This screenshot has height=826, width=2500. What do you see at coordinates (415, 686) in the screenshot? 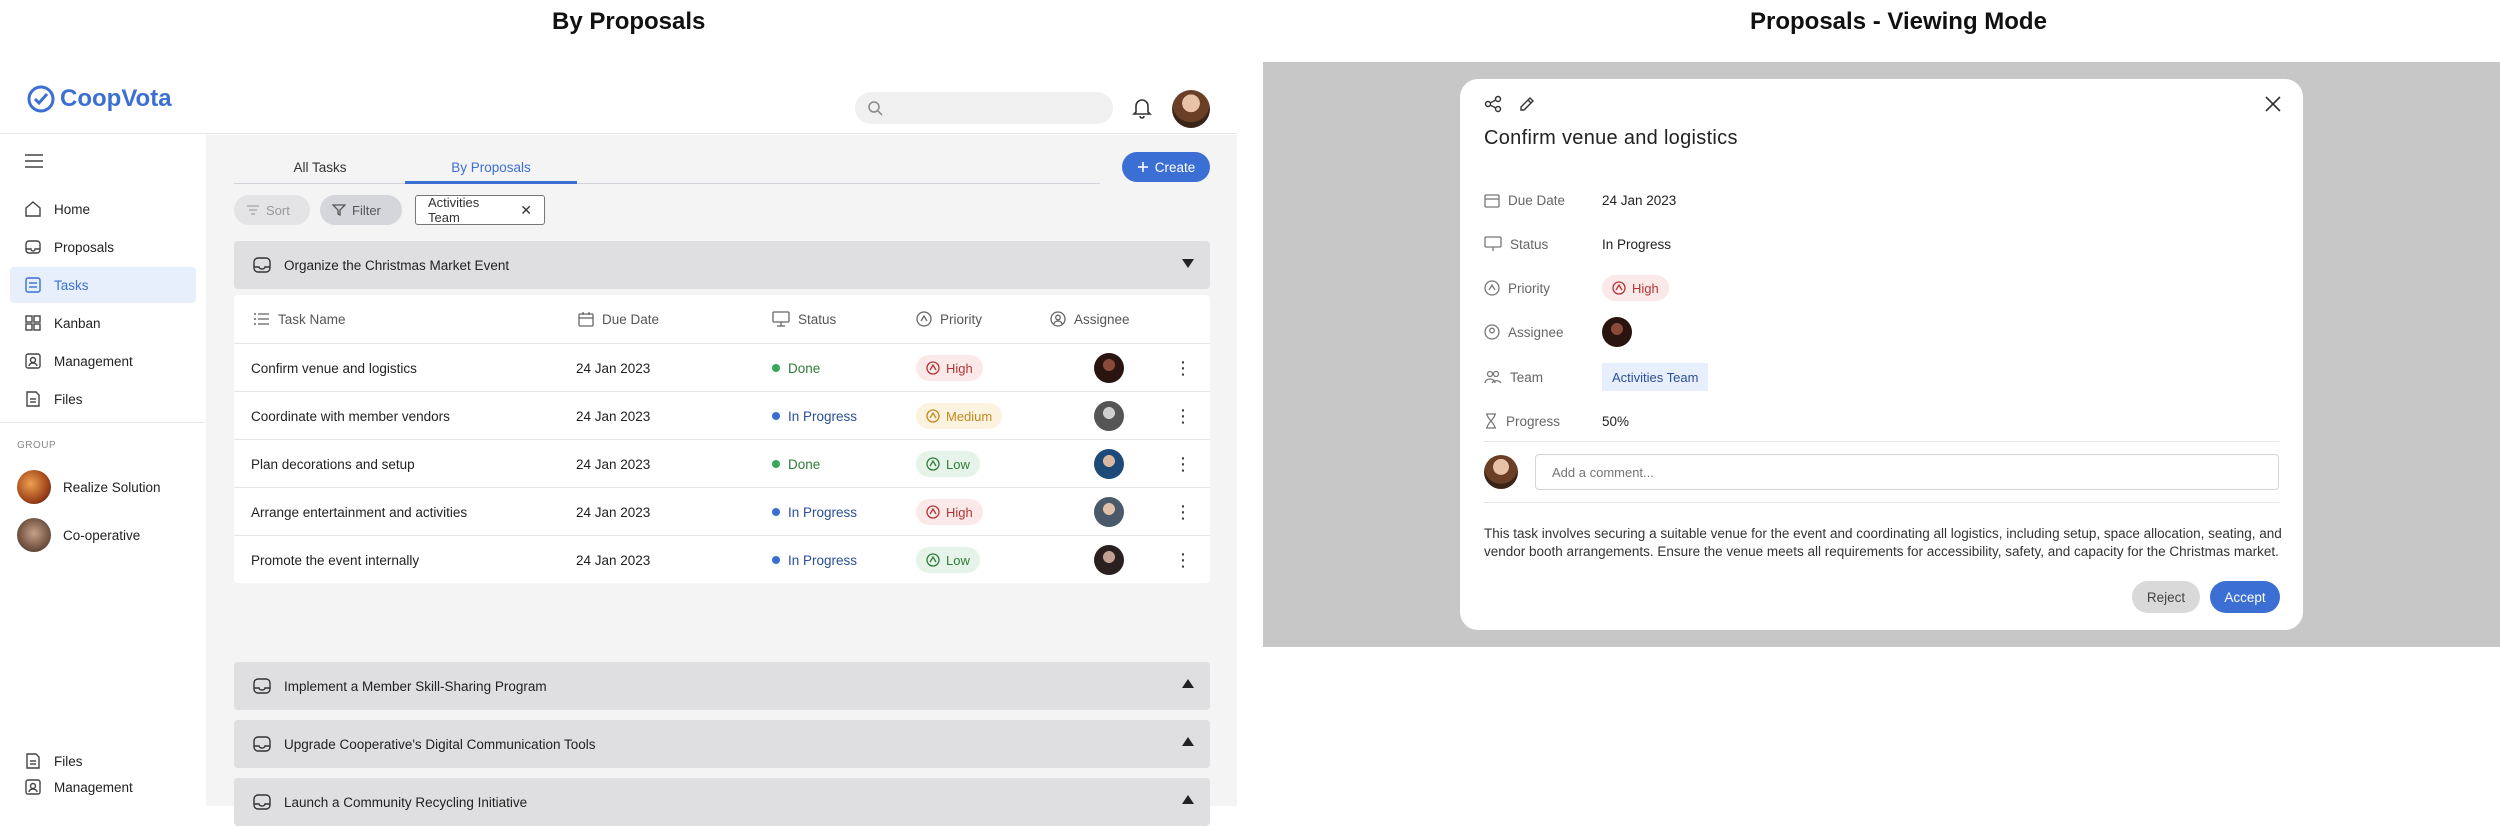
I see `proposal-group-title: Implement a Member Skill-Sharing Program` at bounding box center [415, 686].